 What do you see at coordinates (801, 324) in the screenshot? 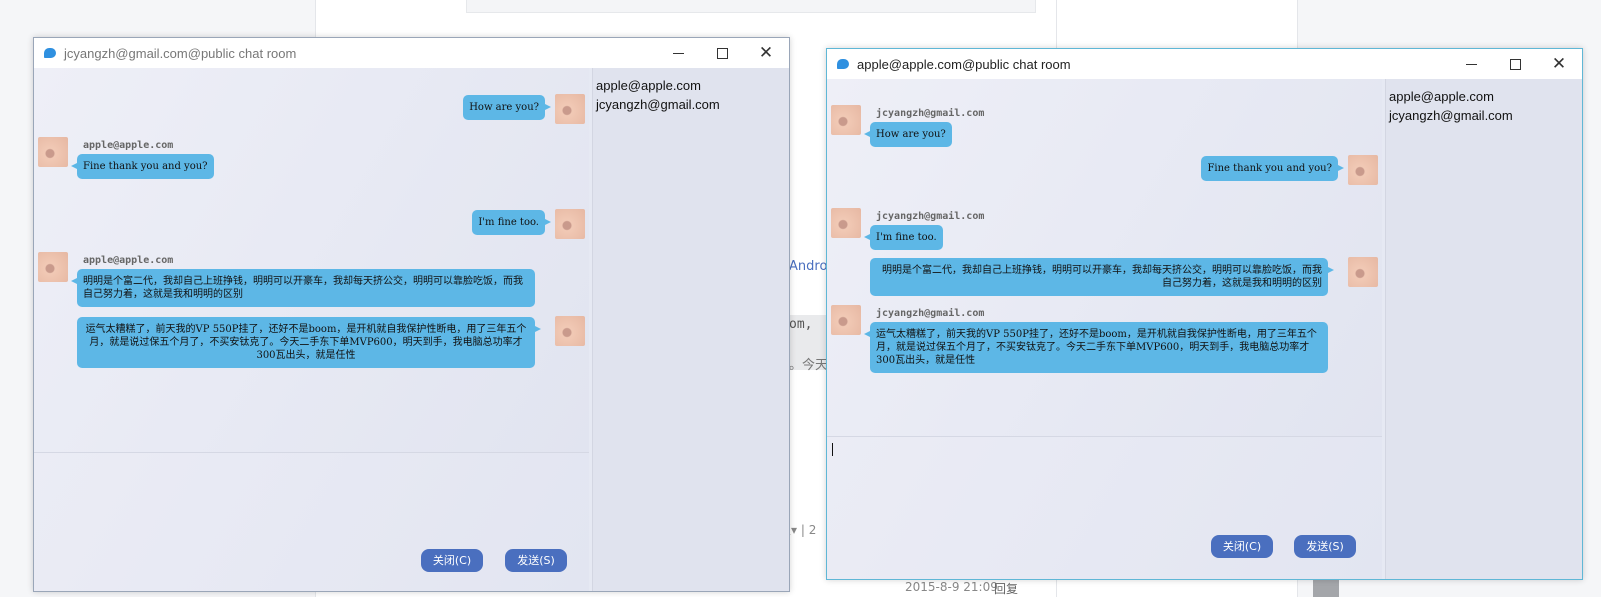
I see `bg-text-om: om,` at bounding box center [801, 324].